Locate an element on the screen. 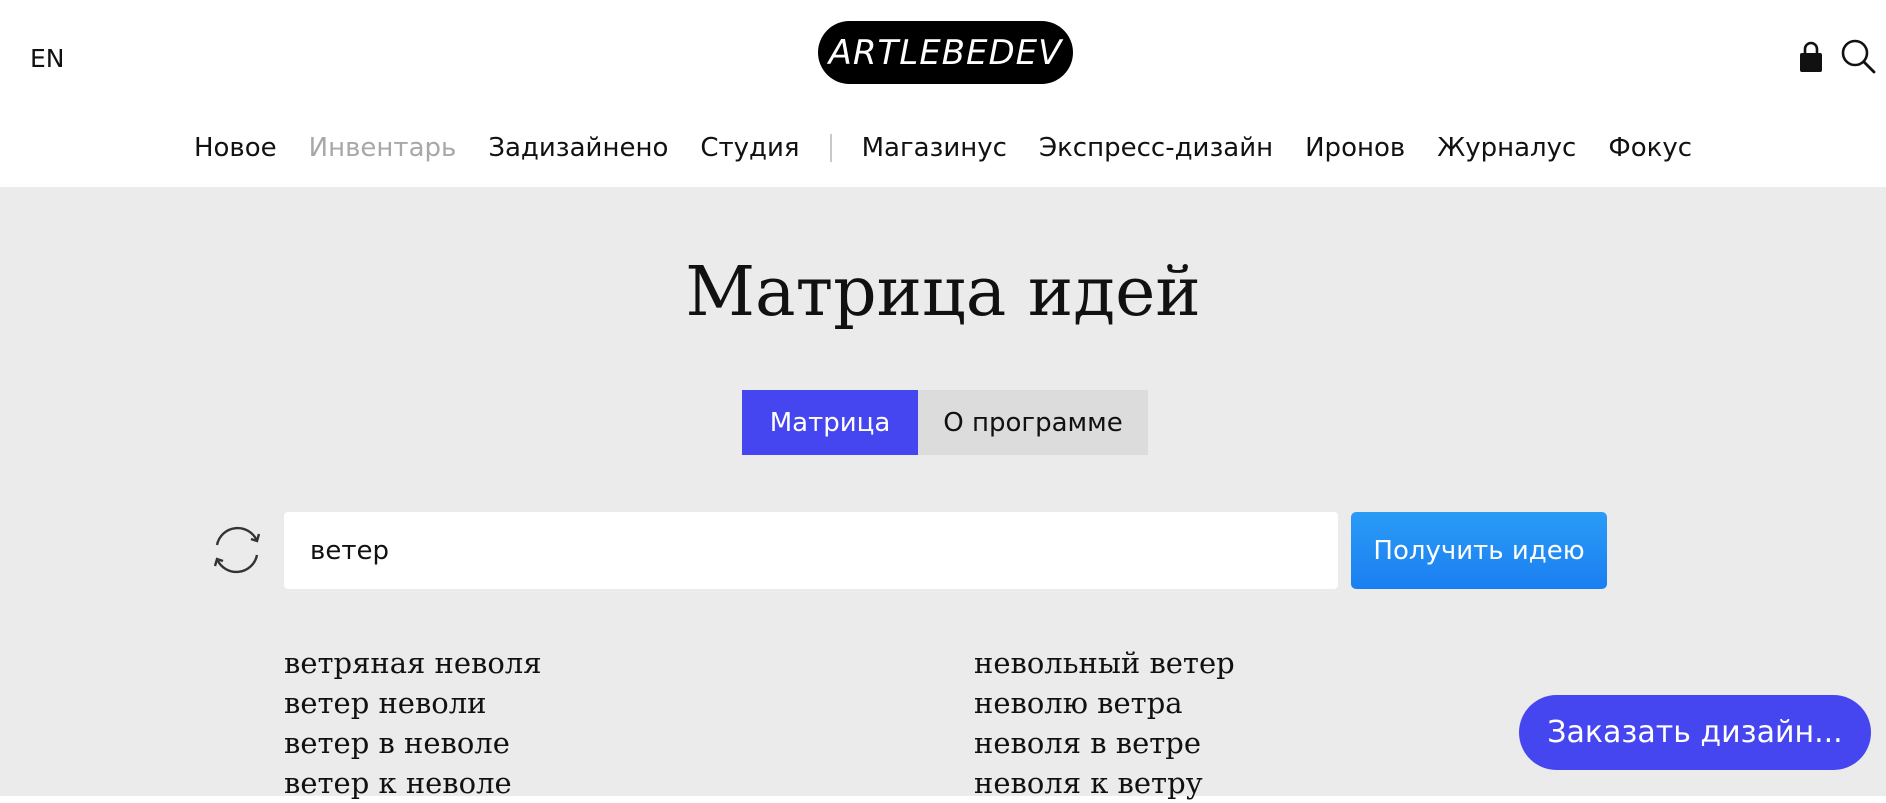 The image size is (1886, 803). tab-bar: Матрица О программе is located at coordinates (945, 422).